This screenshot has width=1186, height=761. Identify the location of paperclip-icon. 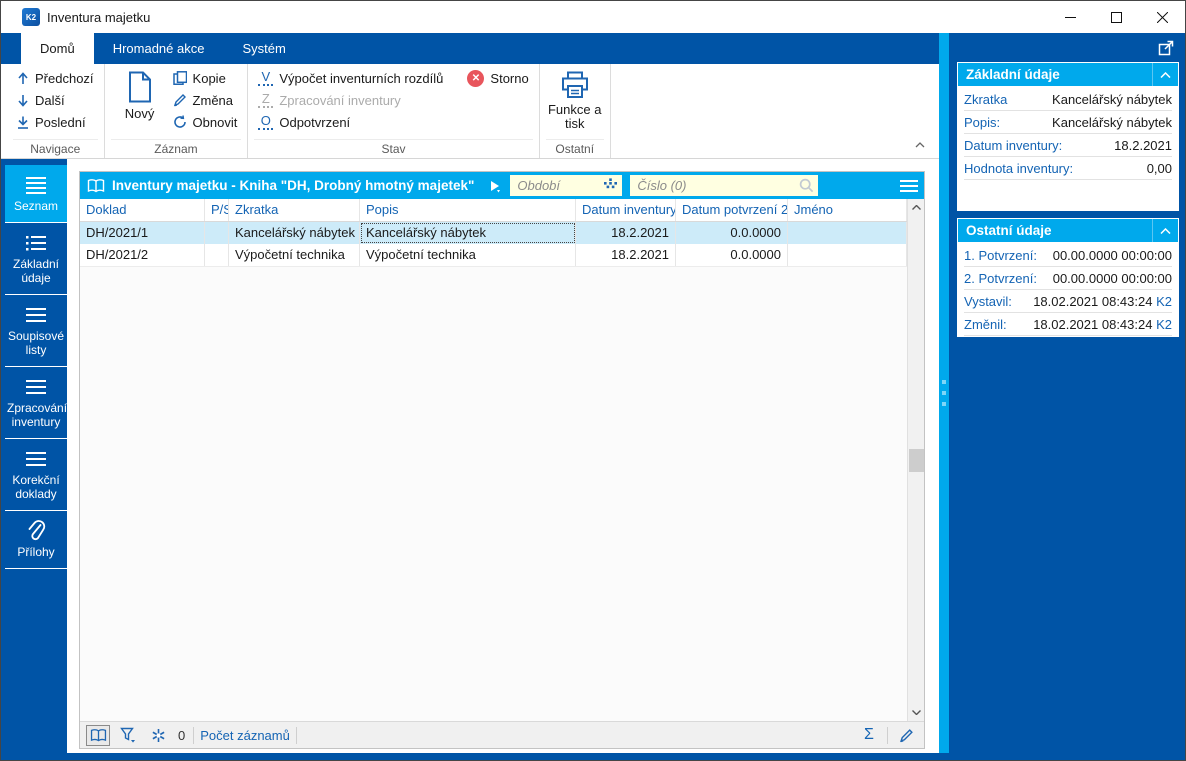
(36, 531).